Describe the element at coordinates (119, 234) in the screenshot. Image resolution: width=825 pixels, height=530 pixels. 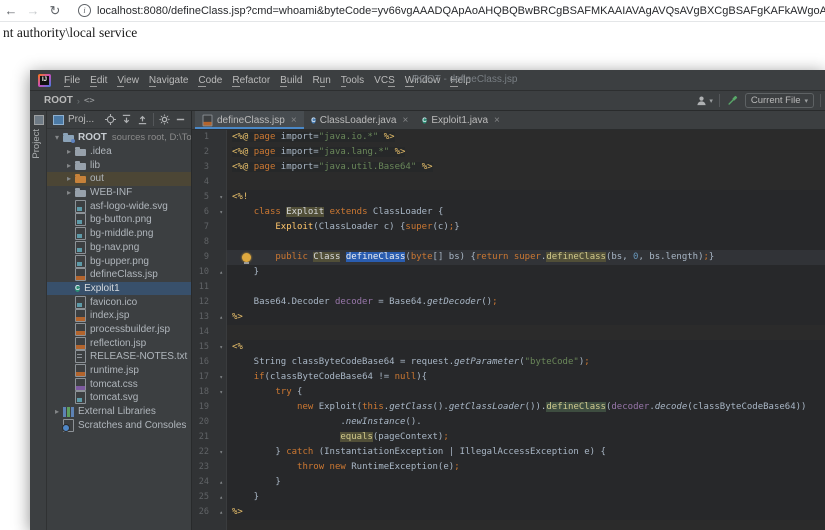
I see `tree-item-bg-middle-png: bg-middle.png` at that location.